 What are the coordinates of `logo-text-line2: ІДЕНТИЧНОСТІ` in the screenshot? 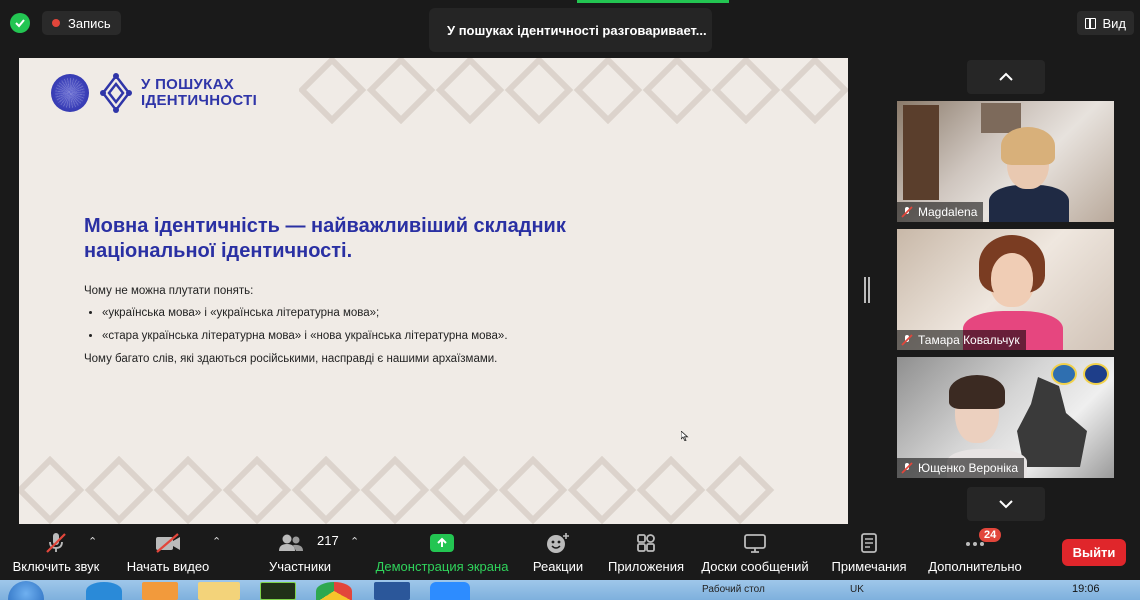 It's located at (199, 100).